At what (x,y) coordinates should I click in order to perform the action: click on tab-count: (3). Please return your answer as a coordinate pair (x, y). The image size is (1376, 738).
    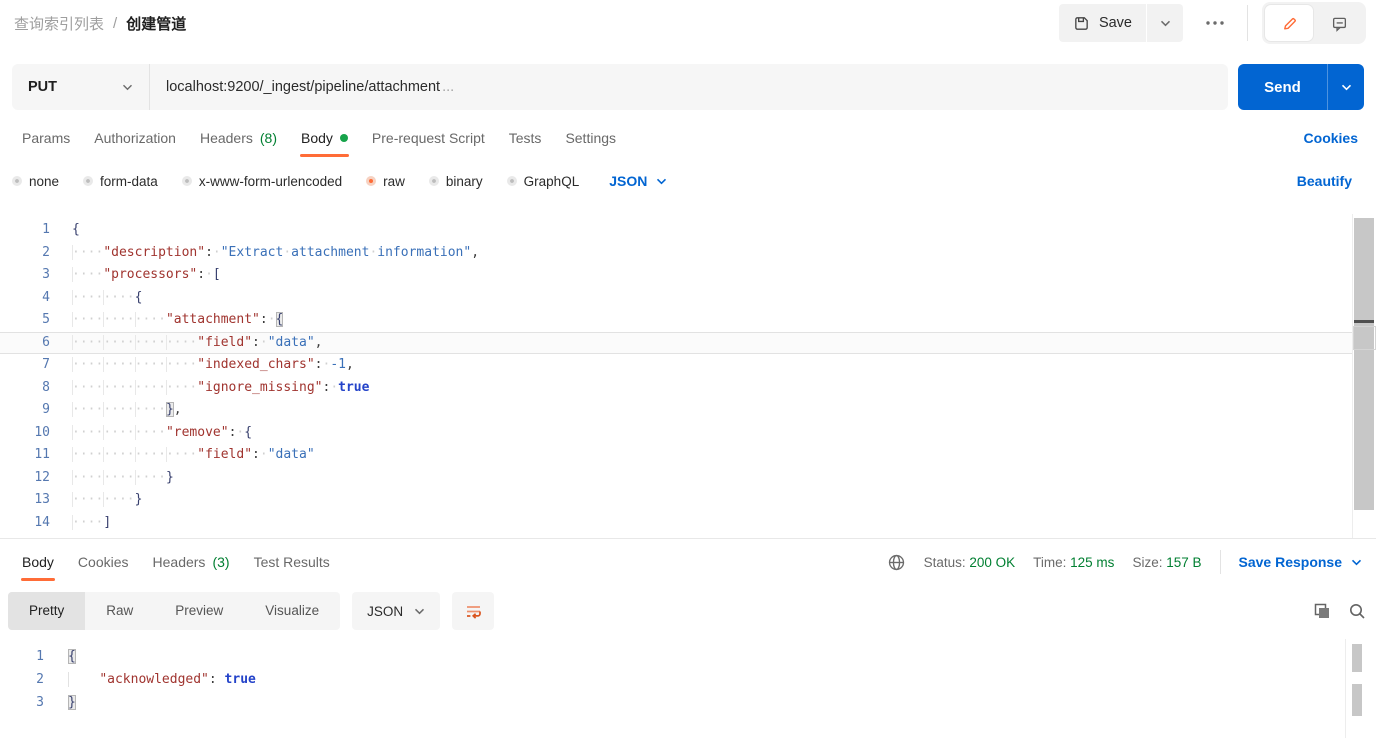
    Looking at the image, I should click on (221, 562).